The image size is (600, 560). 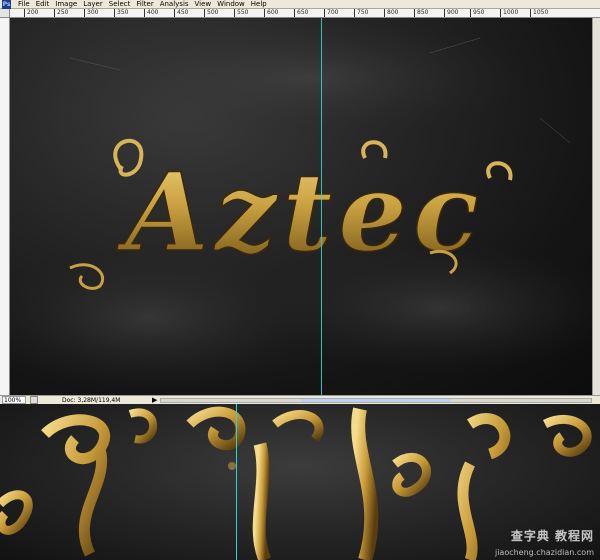 What do you see at coordinates (5, 13) in the screenshot?
I see `ruler-corner` at bounding box center [5, 13].